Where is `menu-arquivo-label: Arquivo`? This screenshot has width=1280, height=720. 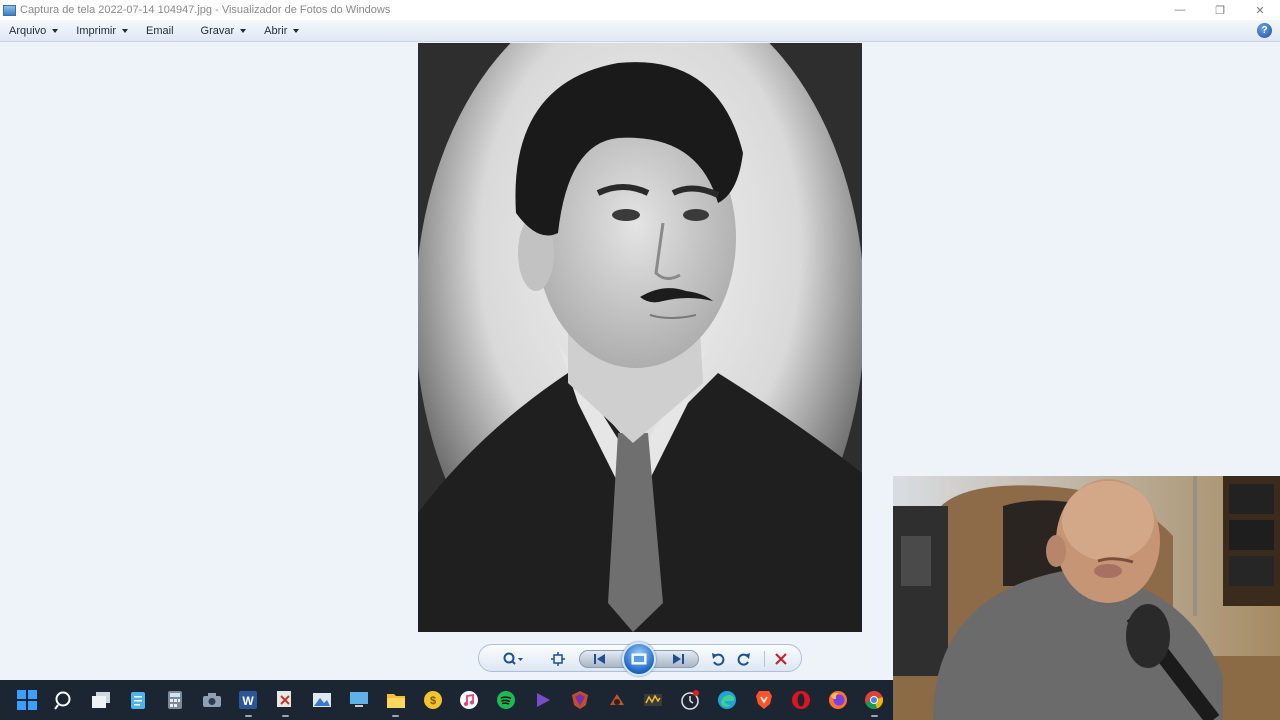
menu-arquivo-label: Arquivo is located at coordinates (28, 30).